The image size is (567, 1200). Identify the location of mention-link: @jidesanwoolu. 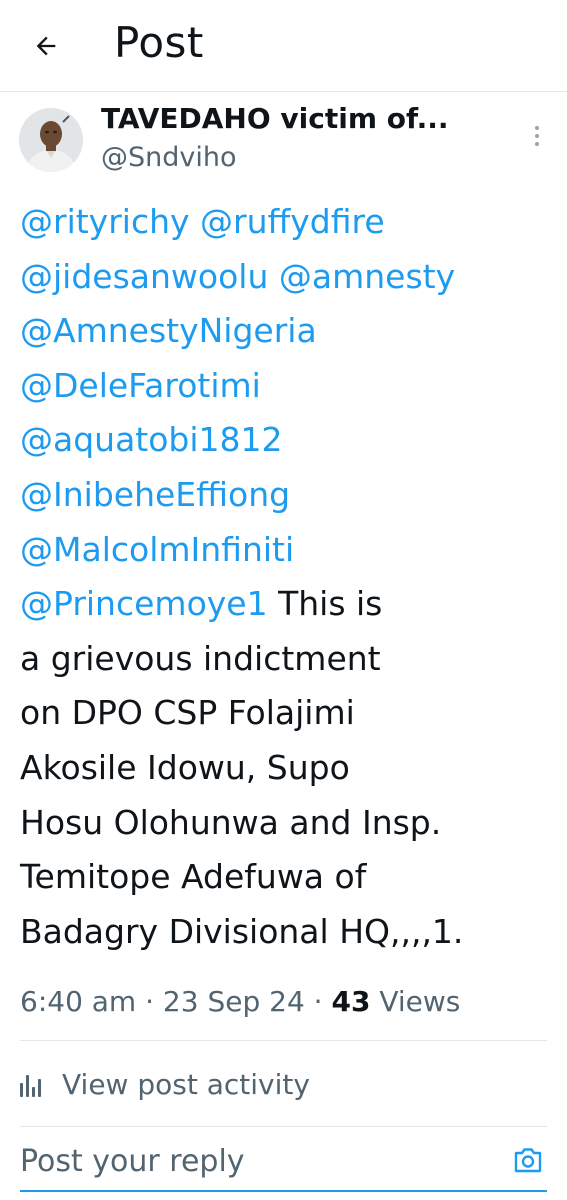
(144, 276).